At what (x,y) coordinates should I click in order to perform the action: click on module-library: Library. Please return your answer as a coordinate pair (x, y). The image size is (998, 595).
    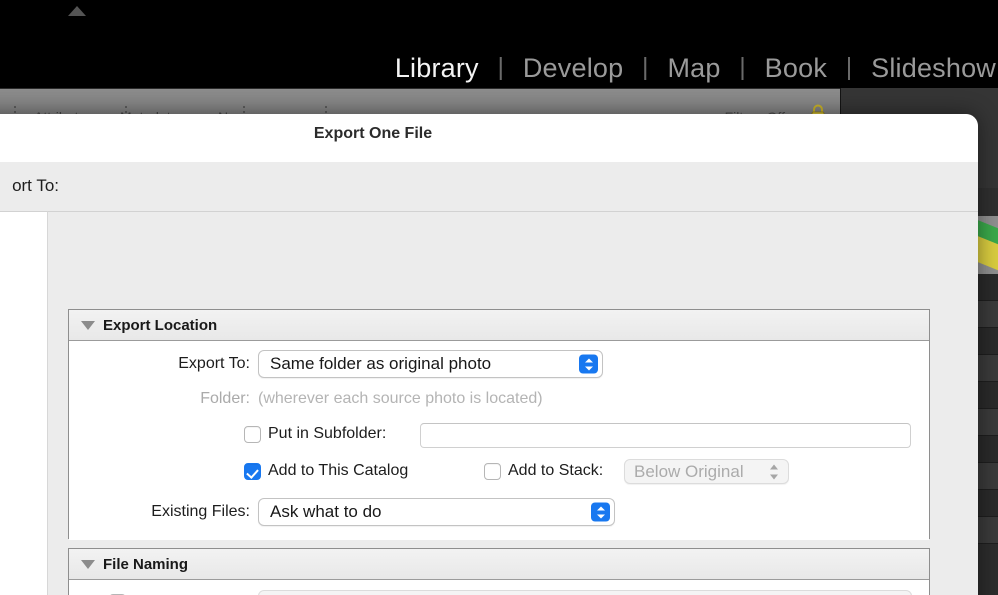
    Looking at the image, I should click on (437, 68).